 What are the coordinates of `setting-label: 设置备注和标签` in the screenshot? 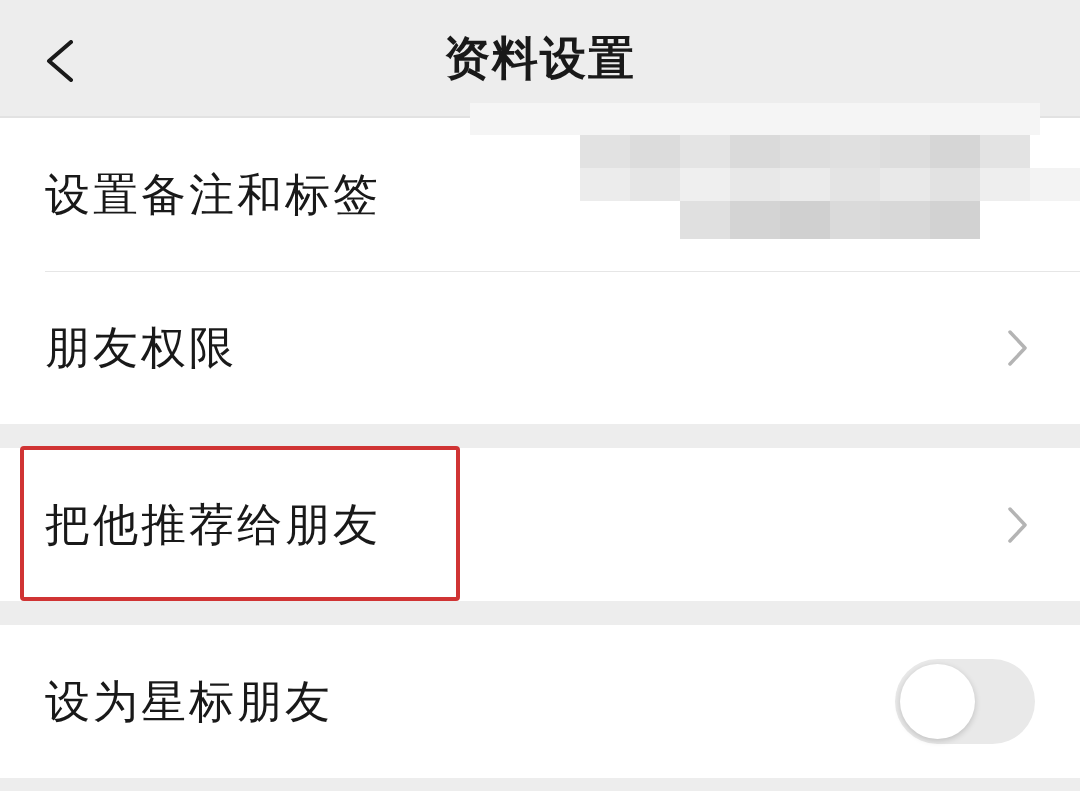 It's located at (213, 194).